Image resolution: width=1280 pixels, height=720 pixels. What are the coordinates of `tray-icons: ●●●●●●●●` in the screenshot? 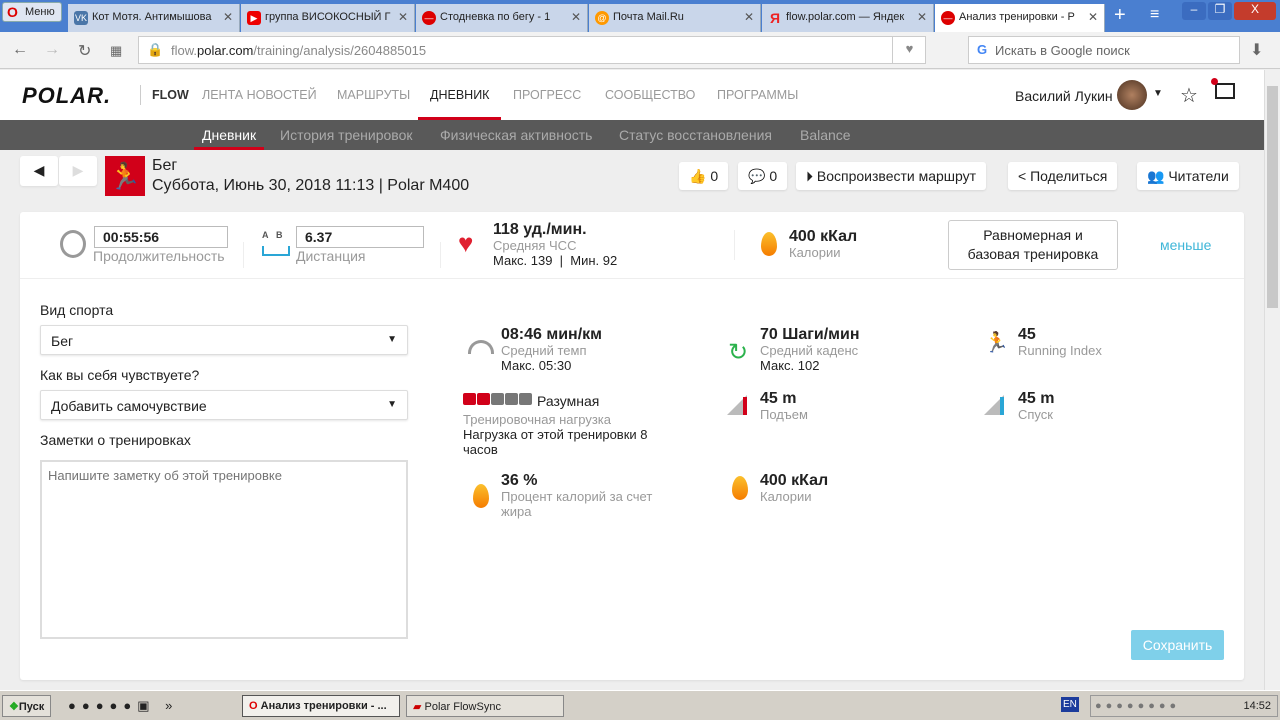 It's located at (1137, 706).